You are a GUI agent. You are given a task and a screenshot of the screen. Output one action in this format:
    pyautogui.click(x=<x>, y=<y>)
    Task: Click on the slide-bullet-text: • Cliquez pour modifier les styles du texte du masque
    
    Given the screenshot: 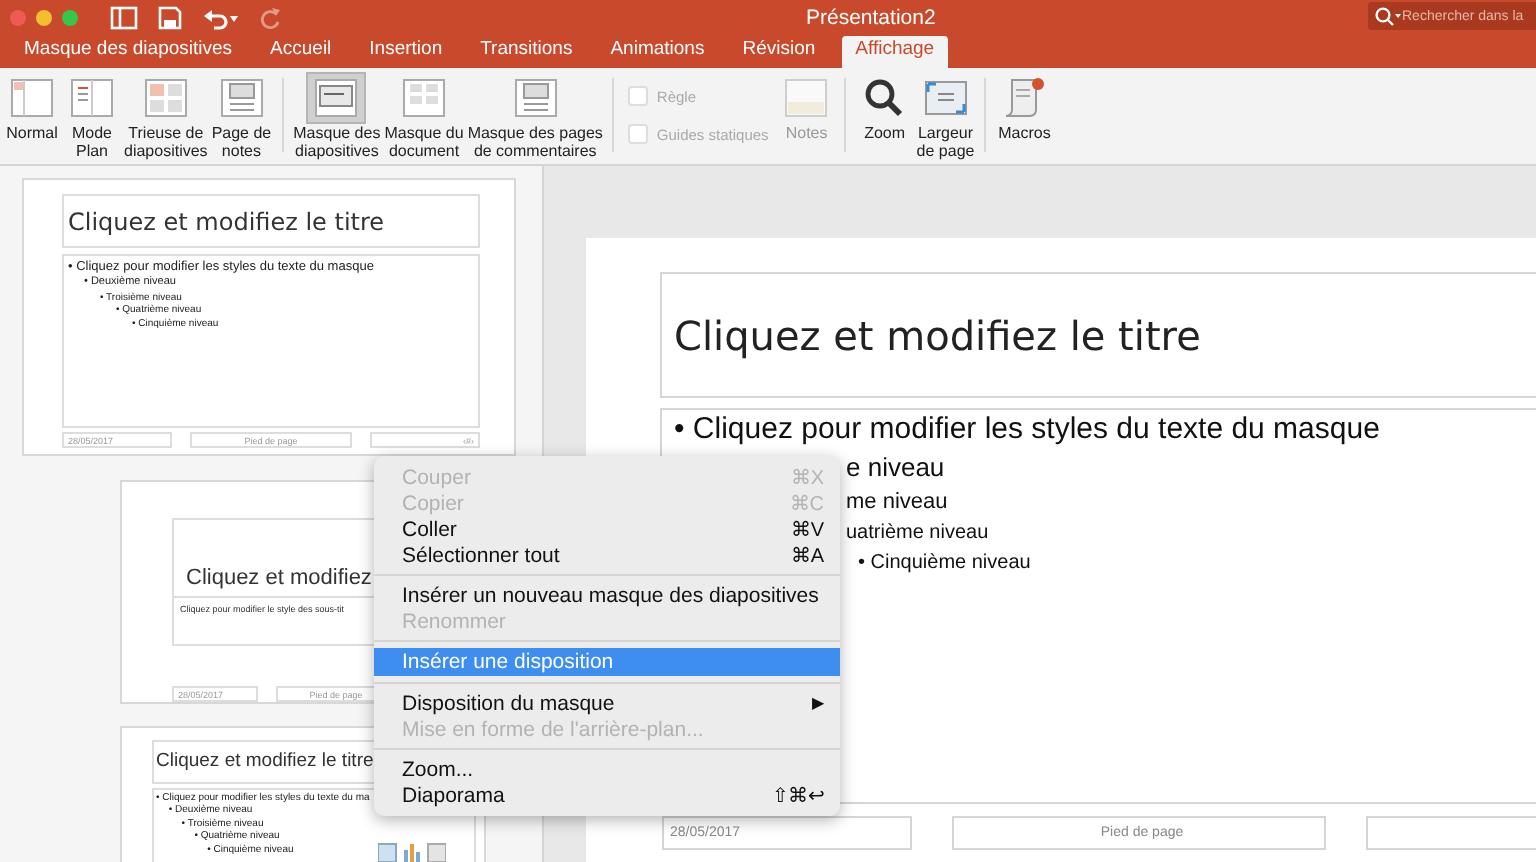 What is the action you would take?
    pyautogui.click(x=1027, y=430)
    